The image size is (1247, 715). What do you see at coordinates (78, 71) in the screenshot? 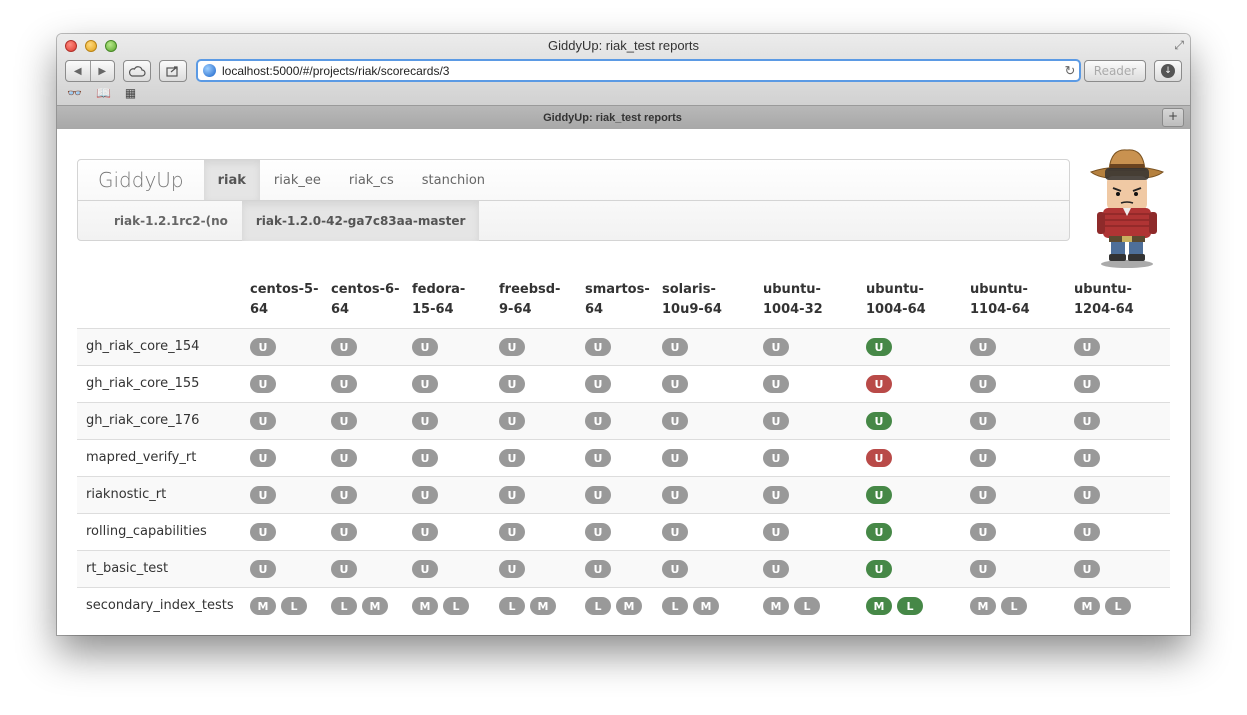
I see `back-arrow-icon: ◀` at bounding box center [78, 71].